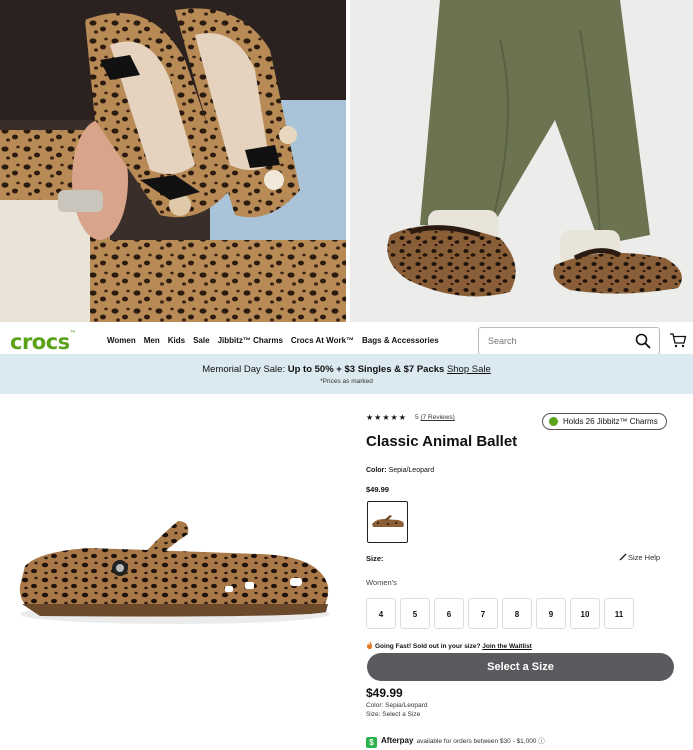 The width and height of the screenshot is (693, 750). I want to click on promo-note: *Prices as marked, so click(346, 381).